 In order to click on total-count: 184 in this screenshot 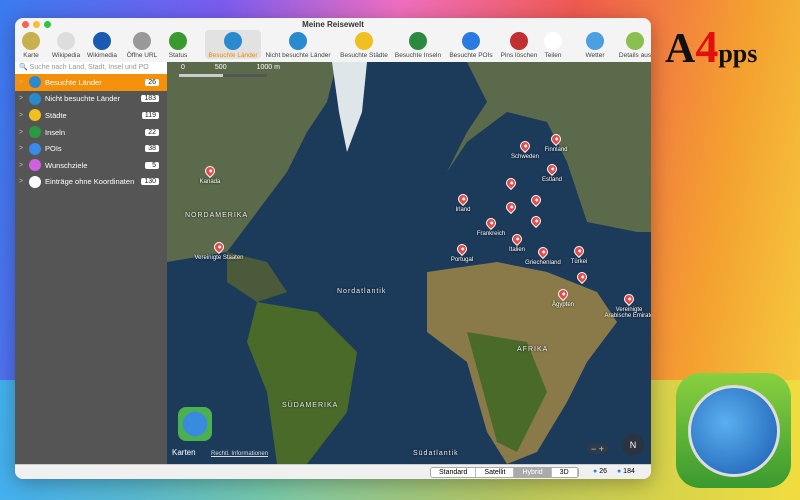, I will do `click(629, 471)`.